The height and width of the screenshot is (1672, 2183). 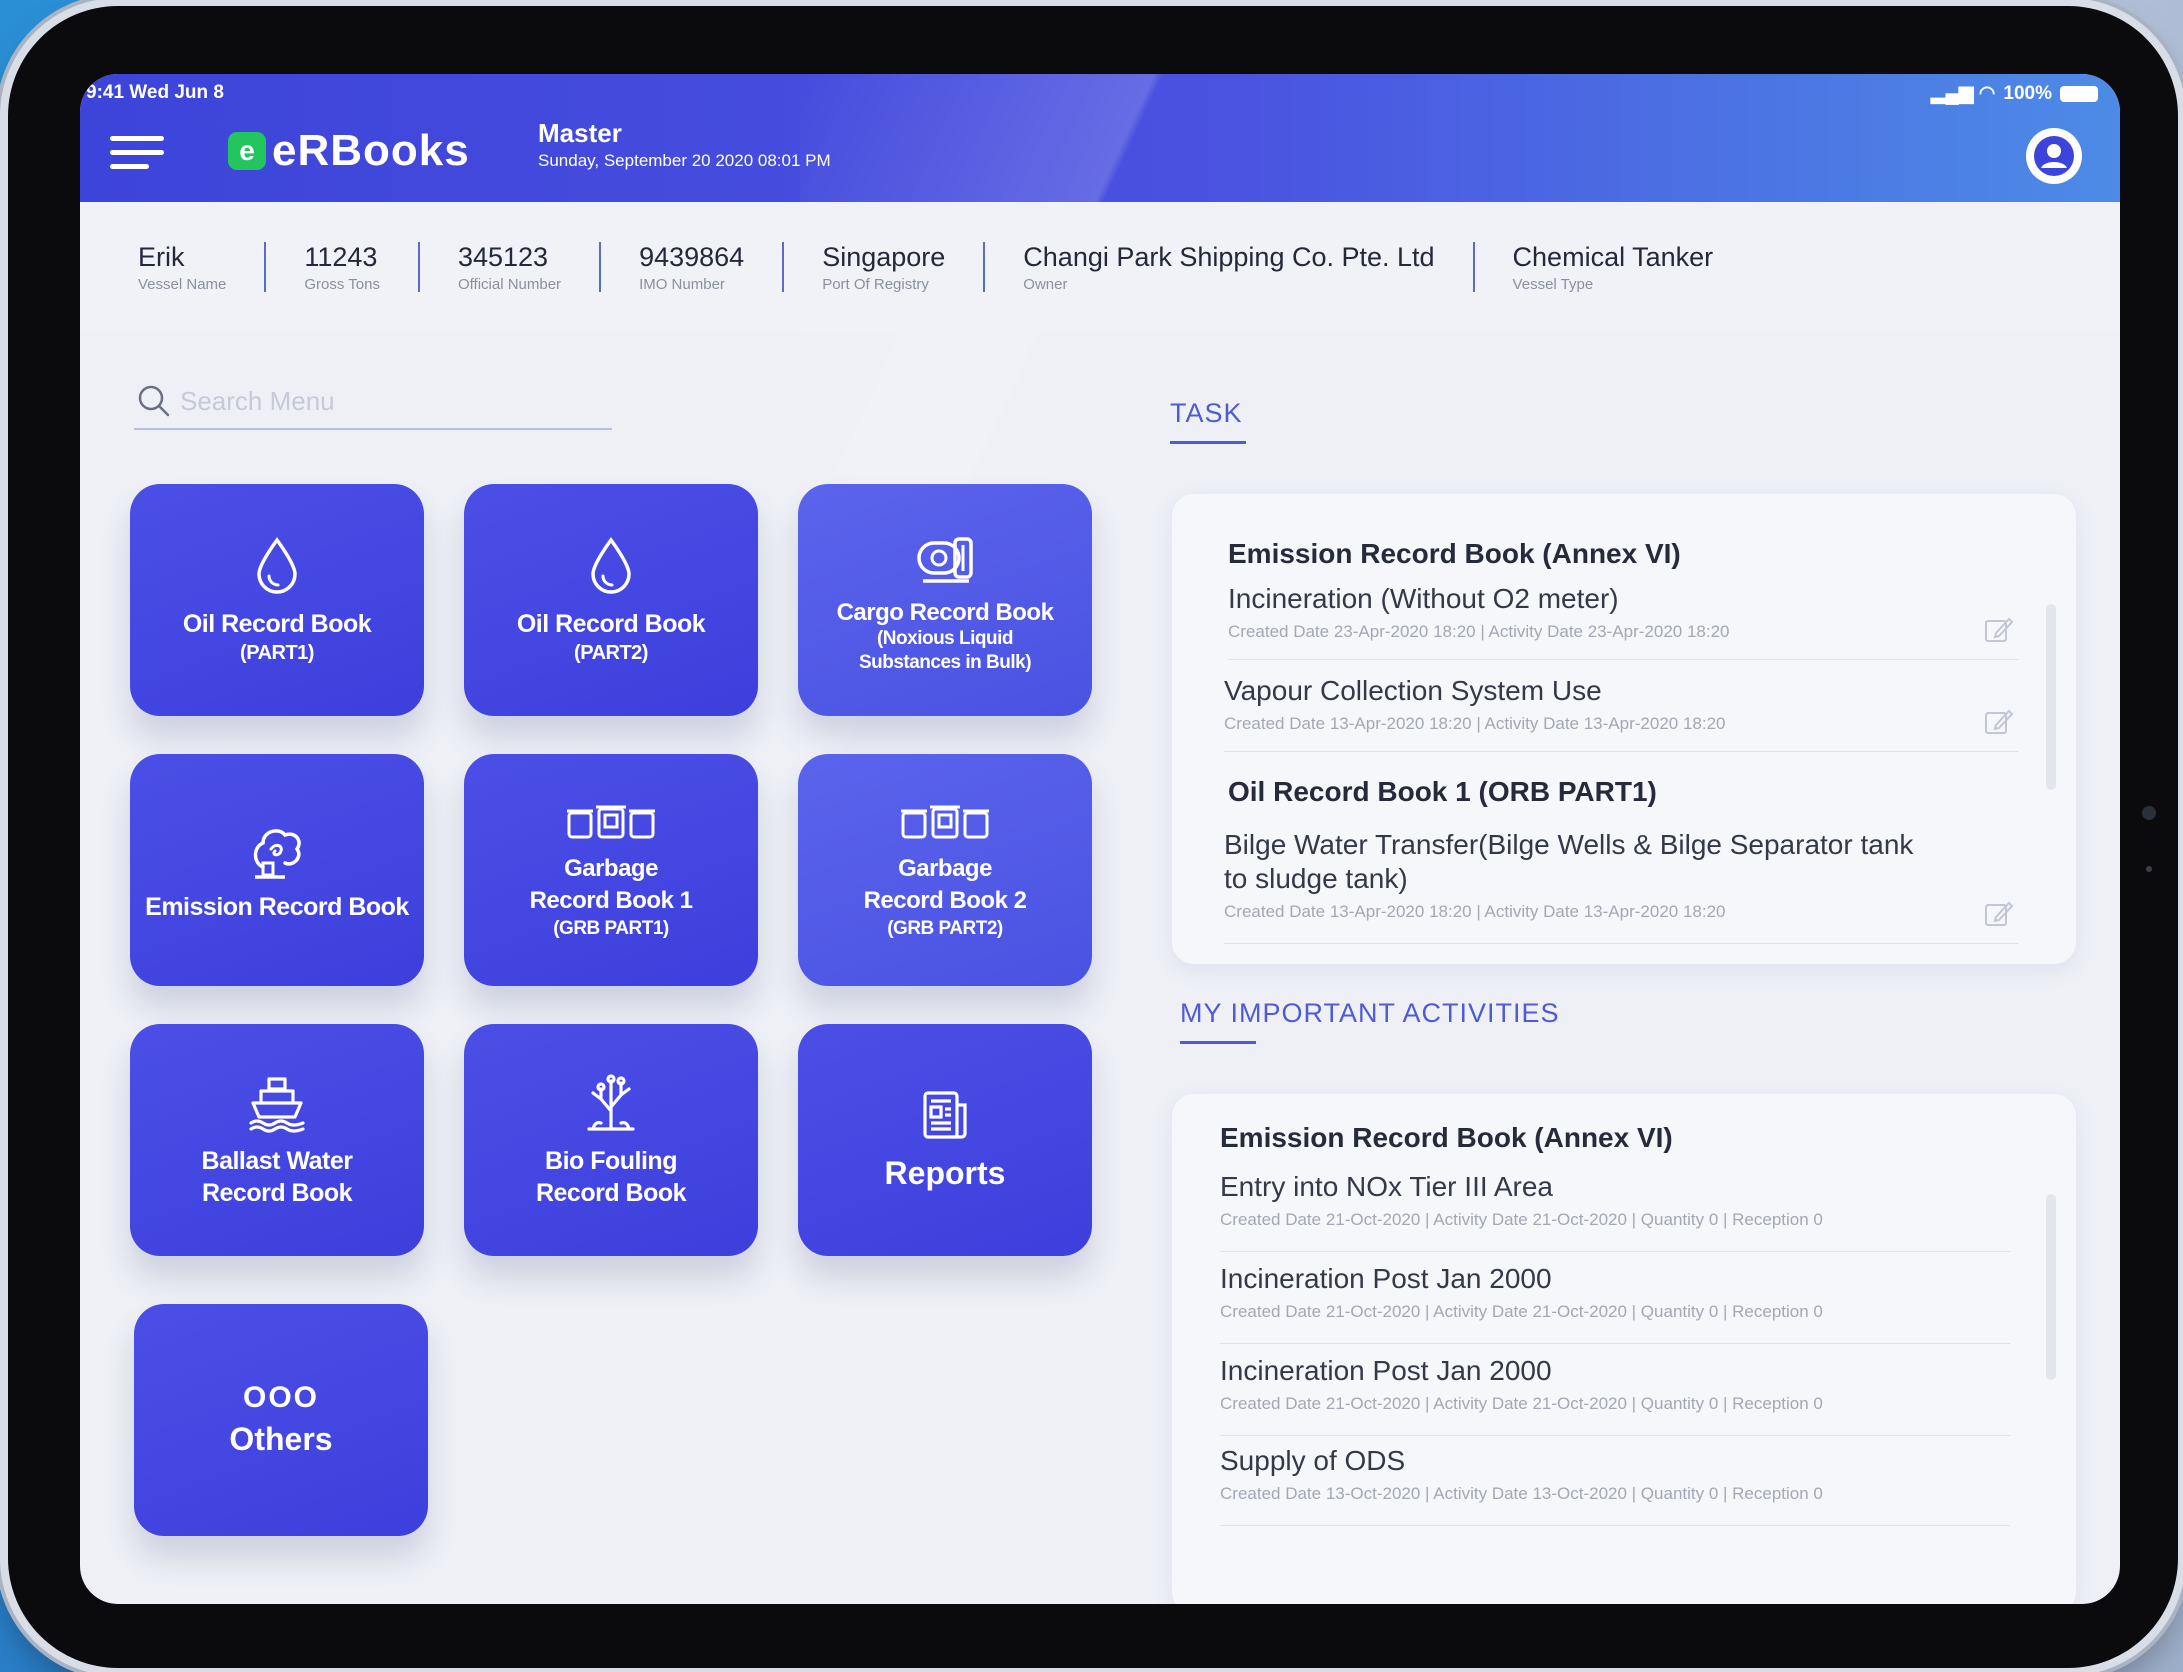 What do you see at coordinates (945, 612) in the screenshot?
I see `tile-label: Cargo Record Book` at bounding box center [945, 612].